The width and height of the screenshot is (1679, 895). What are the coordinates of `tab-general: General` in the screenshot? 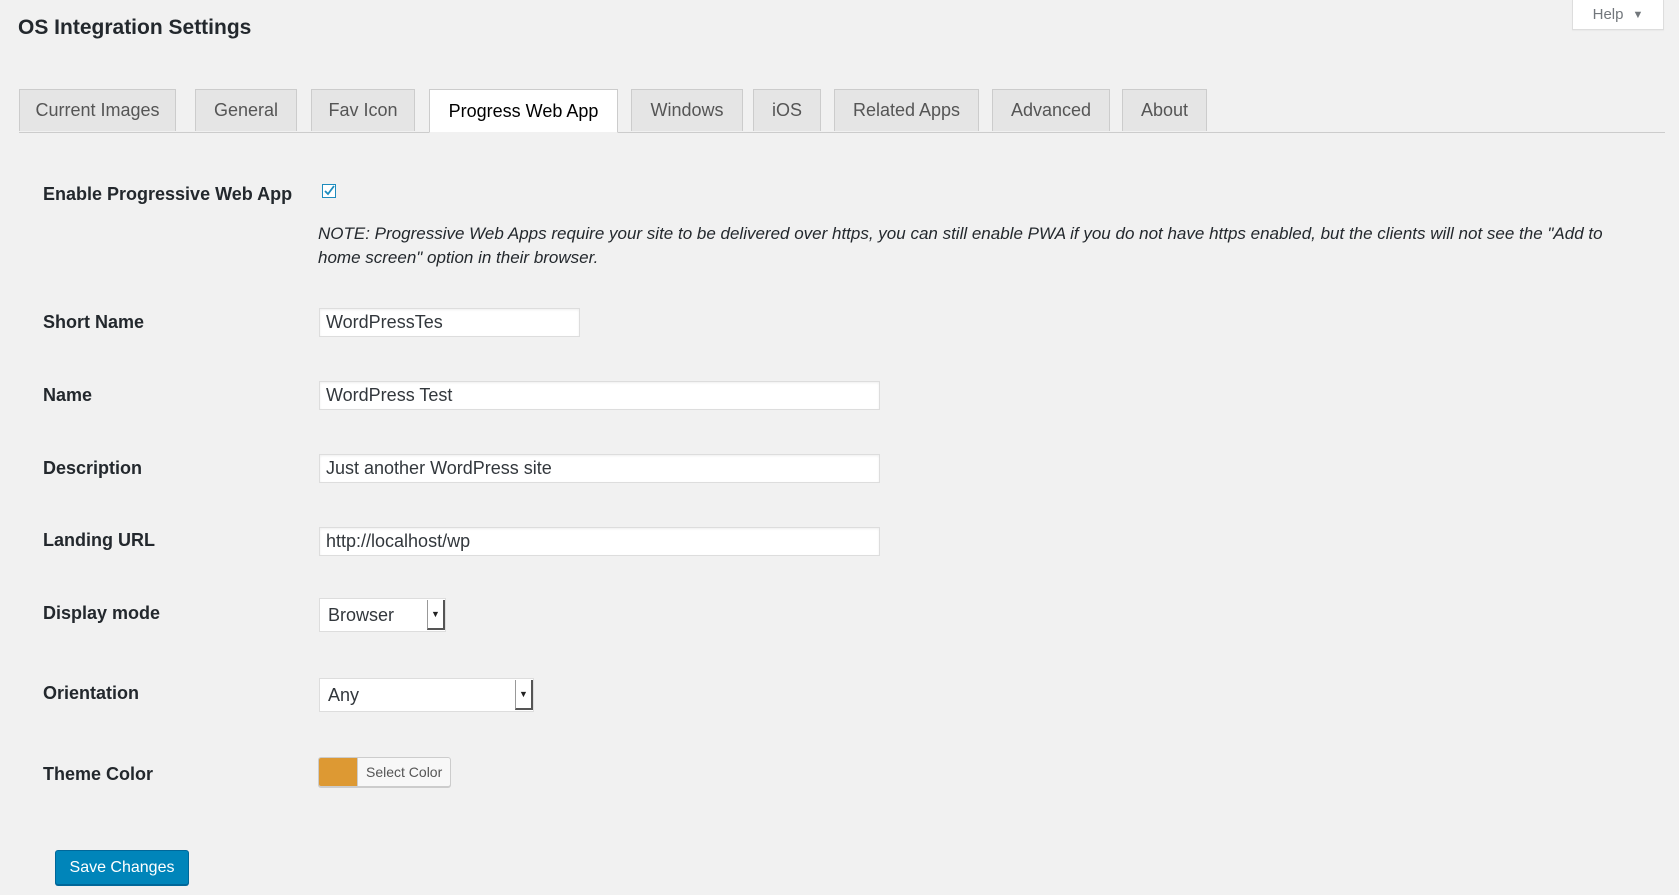 It's located at (246, 110).